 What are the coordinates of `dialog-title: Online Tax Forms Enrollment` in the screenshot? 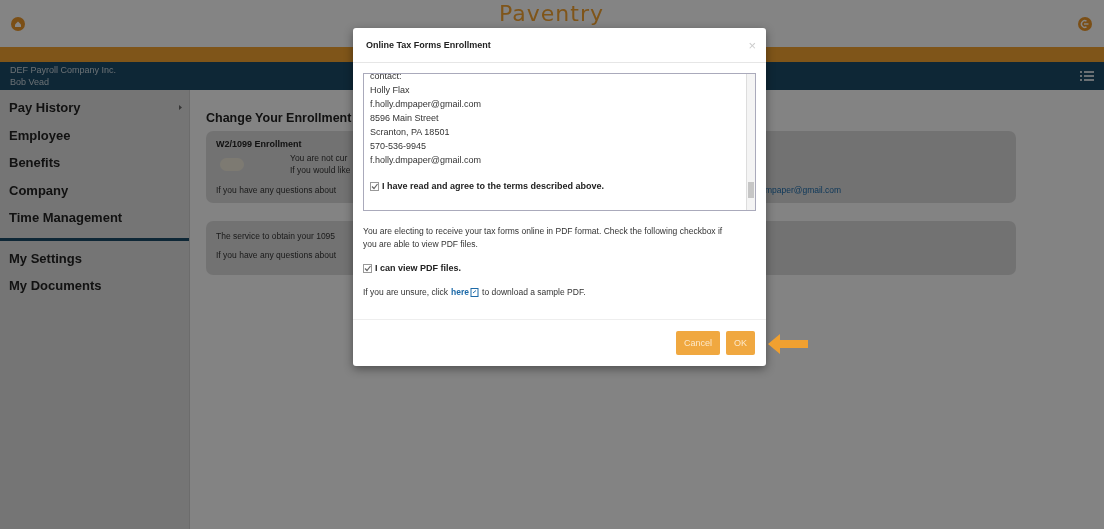 It's located at (428, 45).